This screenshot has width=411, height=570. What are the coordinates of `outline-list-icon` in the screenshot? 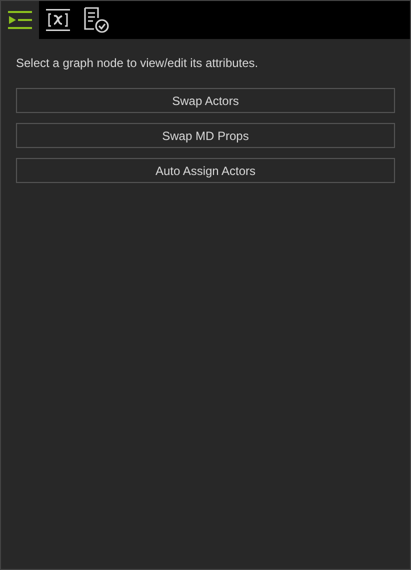 It's located at (20, 20).